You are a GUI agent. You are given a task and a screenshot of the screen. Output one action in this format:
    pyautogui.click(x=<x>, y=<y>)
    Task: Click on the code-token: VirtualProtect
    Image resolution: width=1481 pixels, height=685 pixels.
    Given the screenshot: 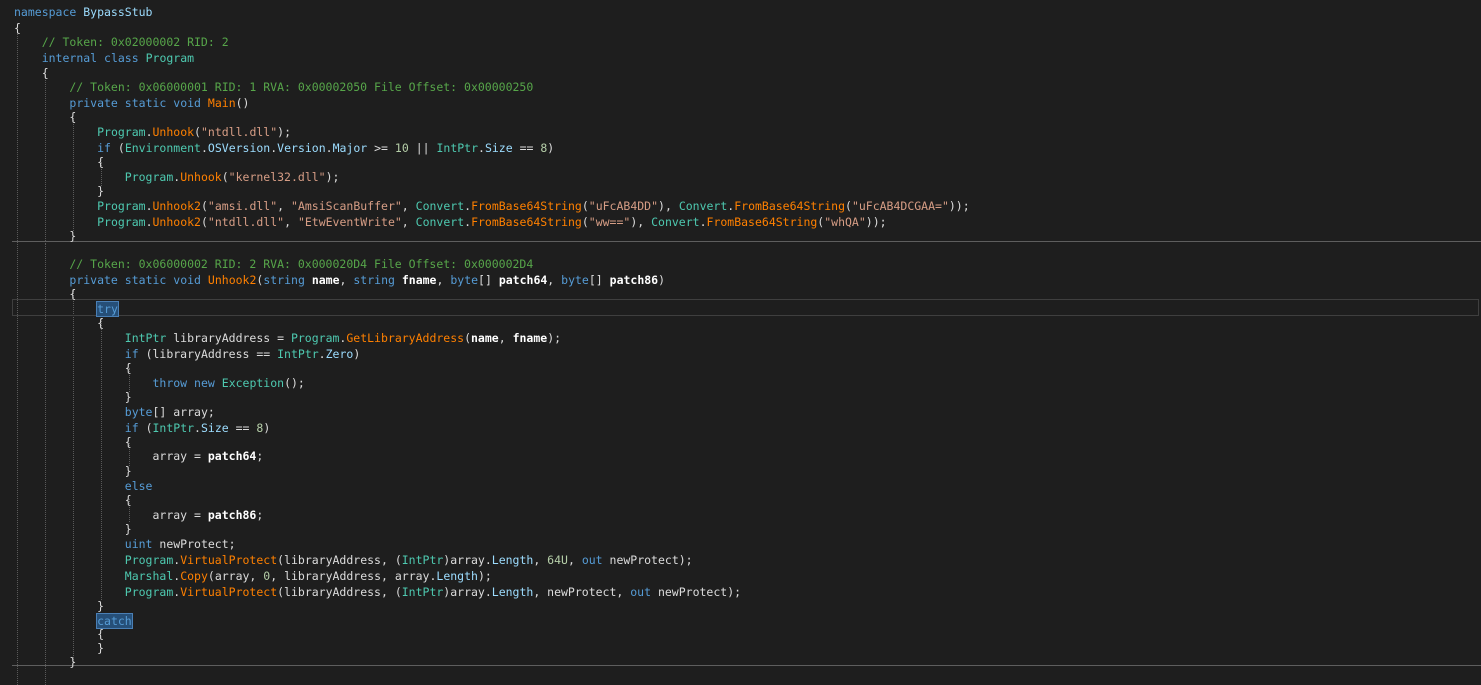 What is the action you would take?
    pyautogui.click(x=229, y=560)
    